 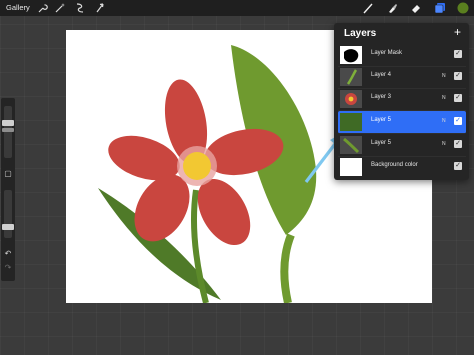 What do you see at coordinates (402, 122) in the screenshot?
I see `layer-row-selected: Layer 5 N ✓` at bounding box center [402, 122].